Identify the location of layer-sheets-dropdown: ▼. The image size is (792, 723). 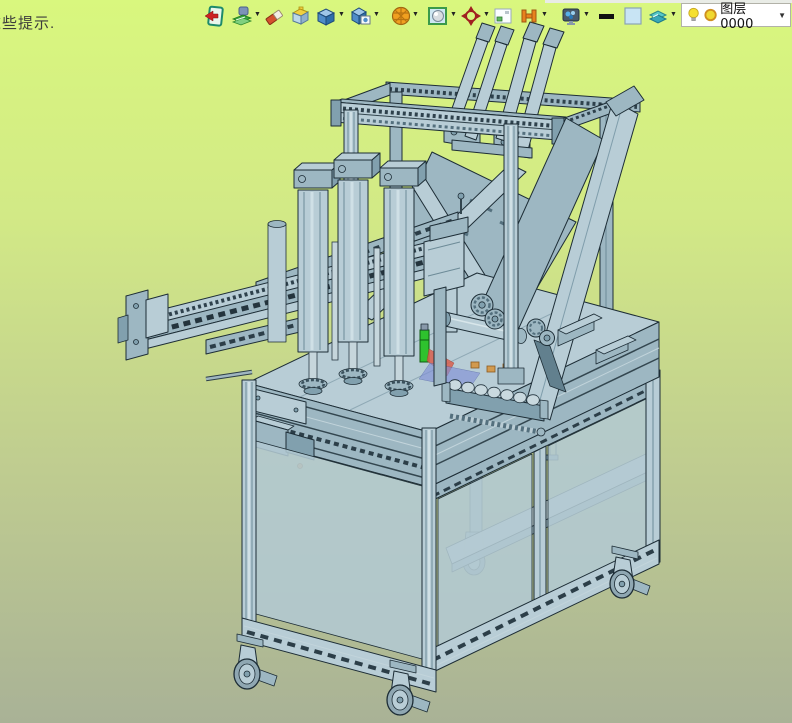
(673, 14).